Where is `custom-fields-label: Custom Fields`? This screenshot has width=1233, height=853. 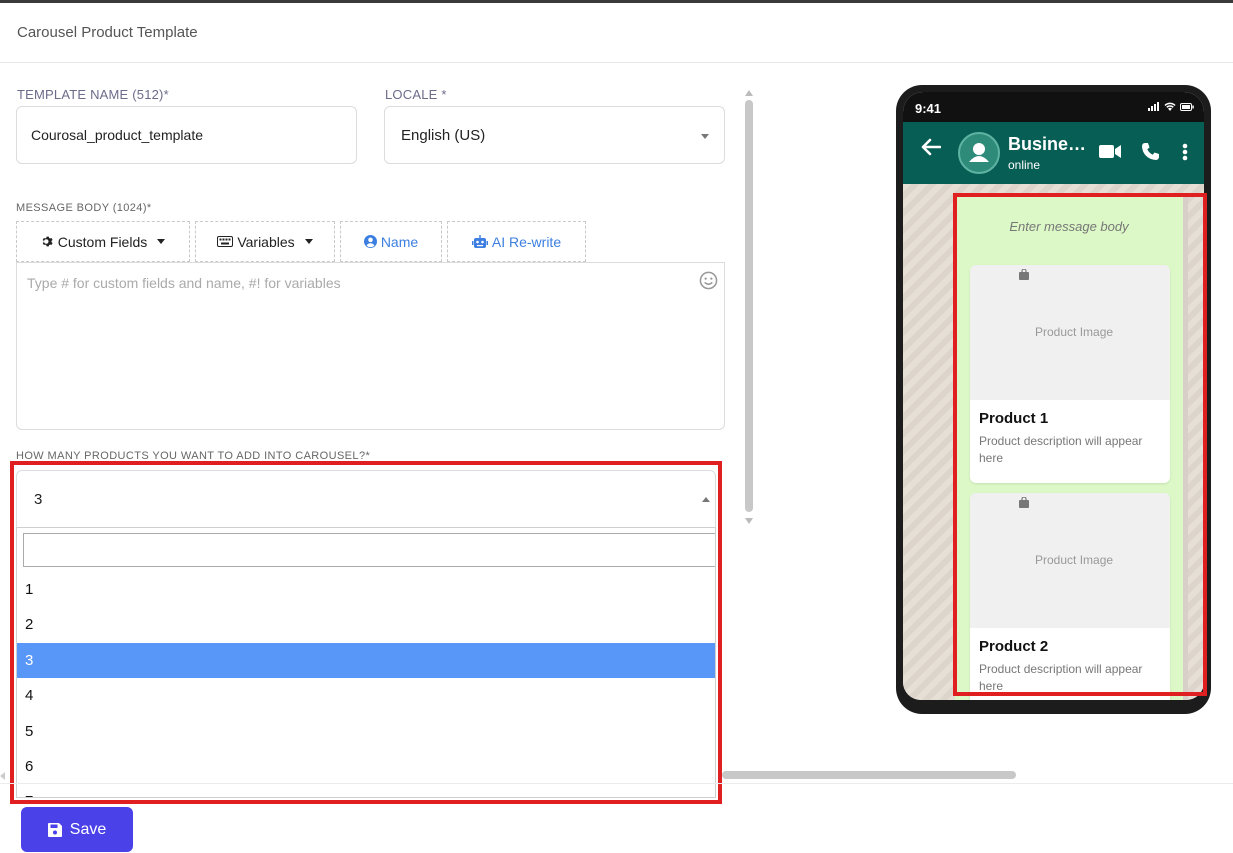 custom-fields-label: Custom Fields is located at coordinates (102, 241).